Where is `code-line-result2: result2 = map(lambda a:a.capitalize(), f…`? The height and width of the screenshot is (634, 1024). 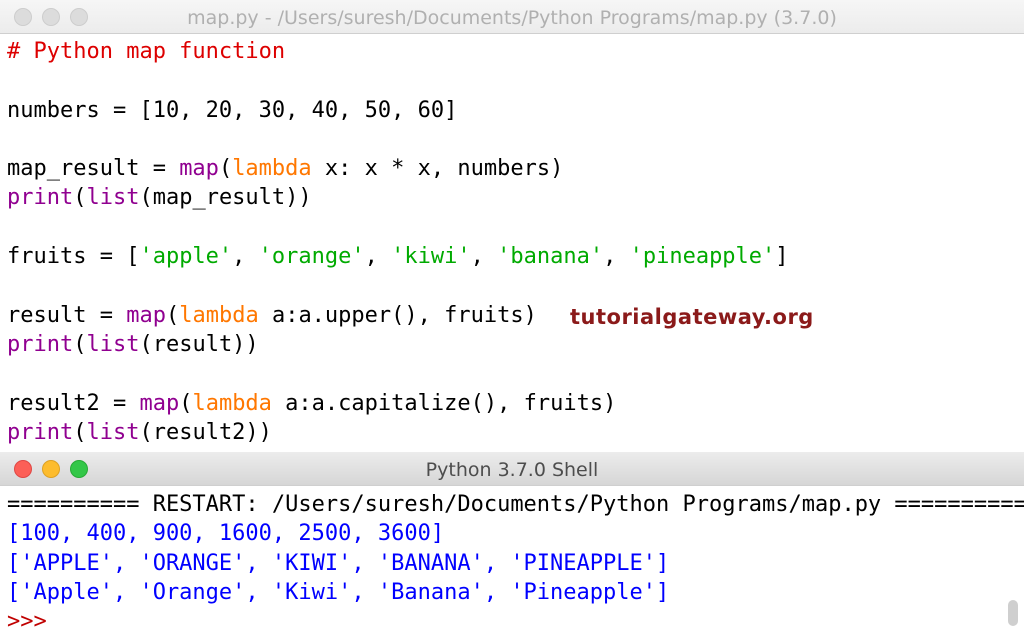 code-line-result2: result2 = map(lambda a:a.capitalize(), f… is located at coordinates (312, 403).